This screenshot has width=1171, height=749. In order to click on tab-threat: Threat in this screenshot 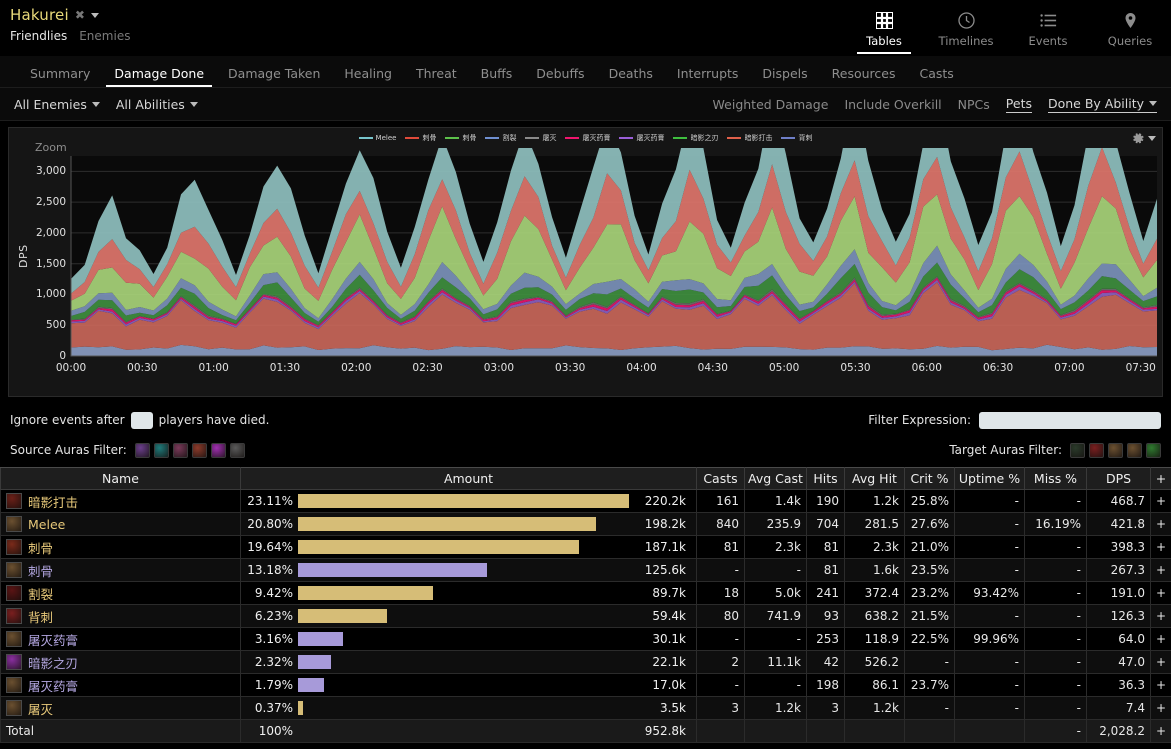, I will do `click(436, 74)`.